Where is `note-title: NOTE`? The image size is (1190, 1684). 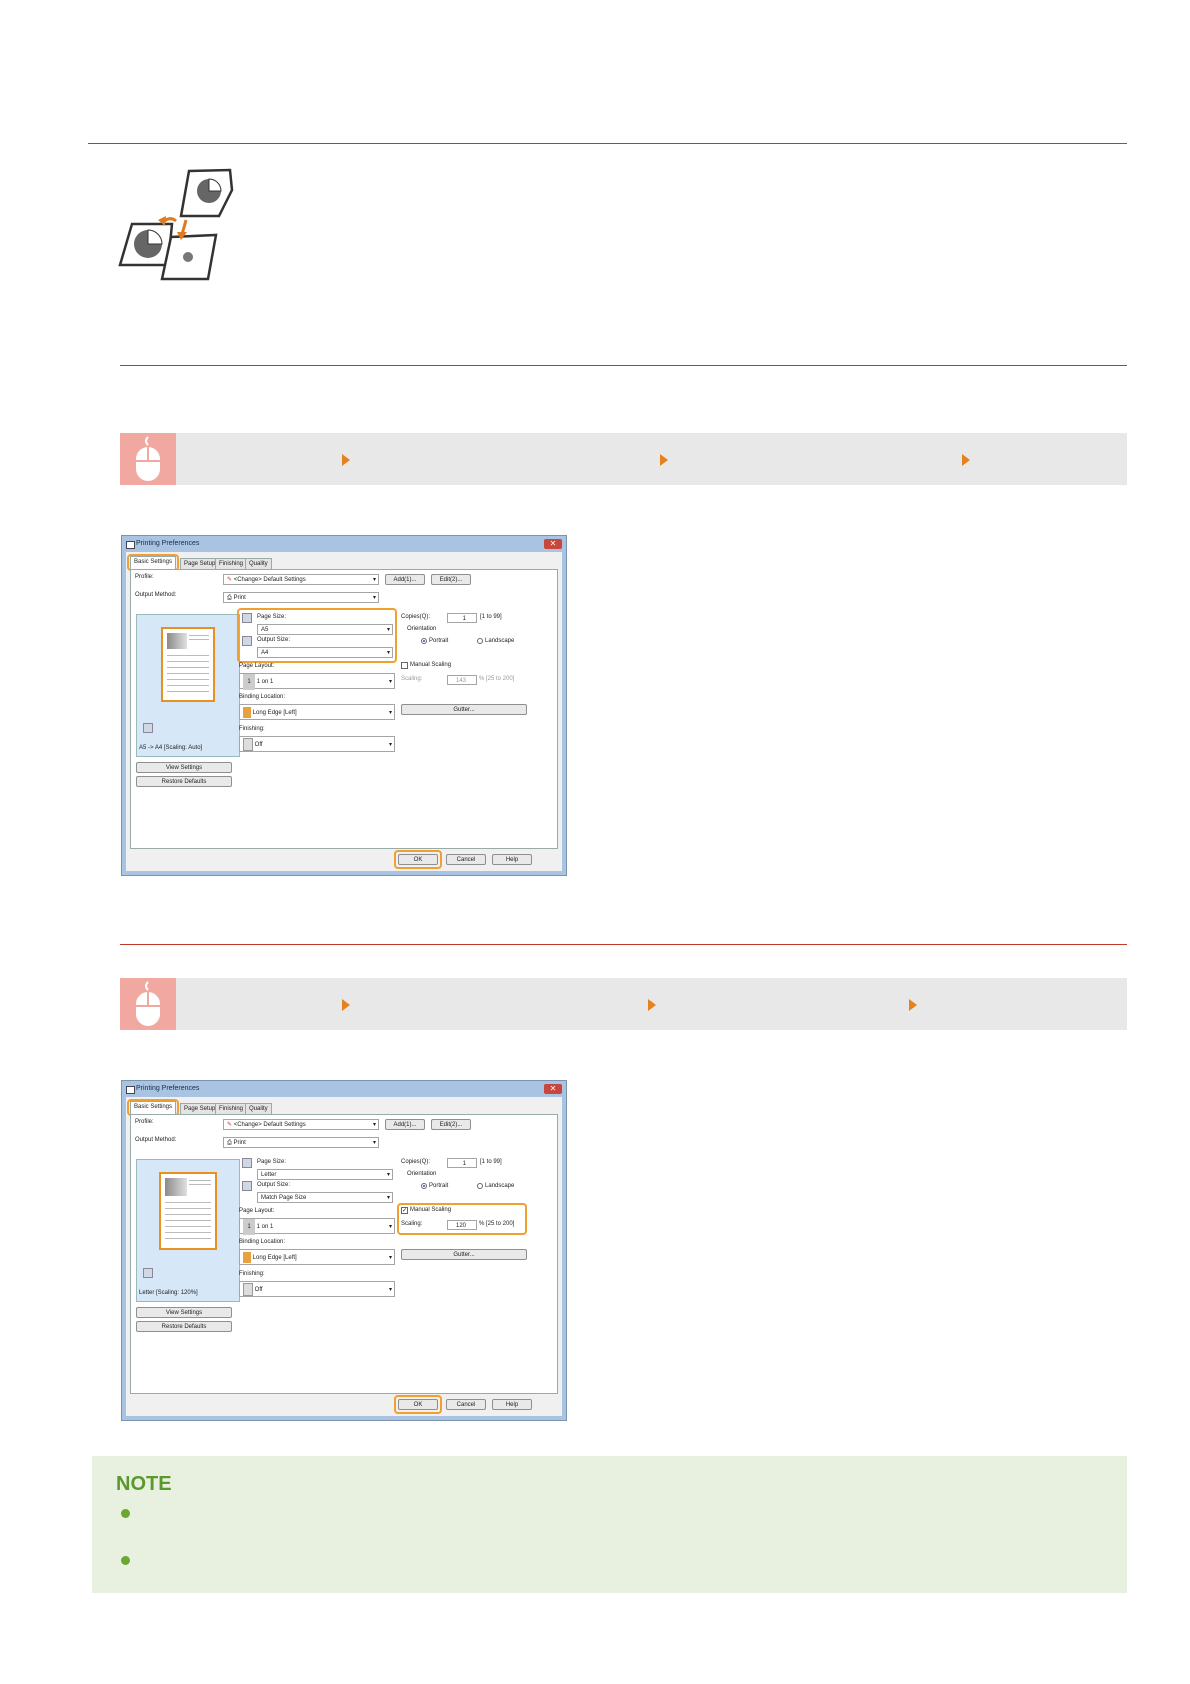
note-title: NOTE is located at coordinates (144, 1484).